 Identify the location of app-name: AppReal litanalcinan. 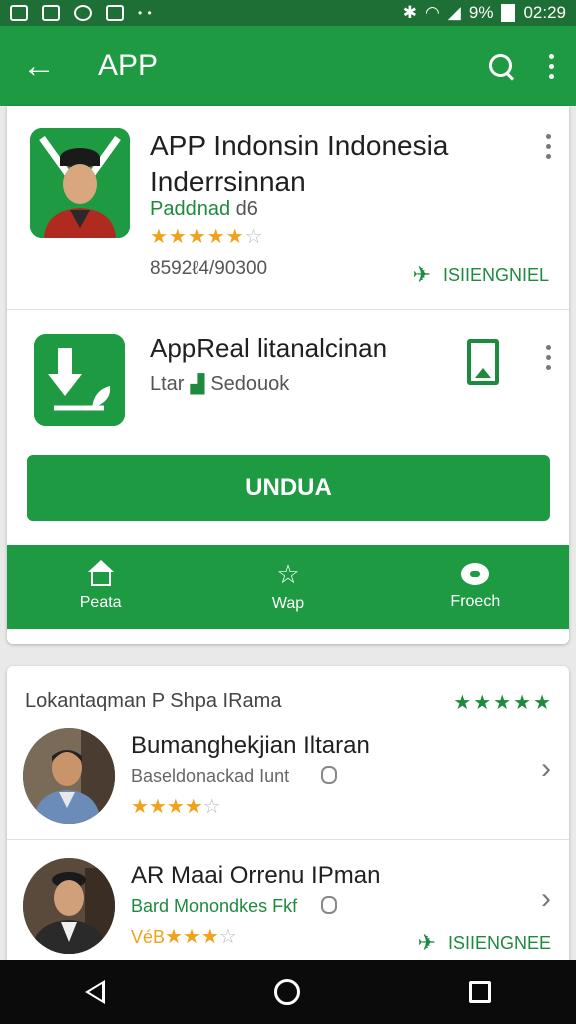
(269, 348).